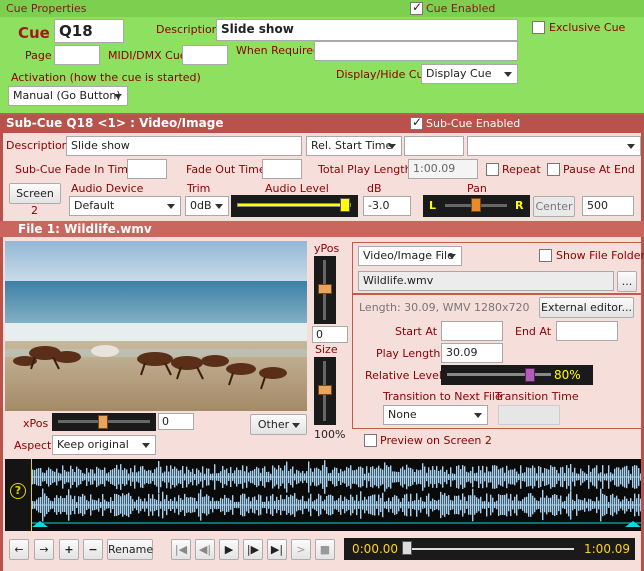 Image resolution: width=644 pixels, height=571 pixels. What do you see at coordinates (89, 31) in the screenshot?
I see `cue-number-input: Q18` at bounding box center [89, 31].